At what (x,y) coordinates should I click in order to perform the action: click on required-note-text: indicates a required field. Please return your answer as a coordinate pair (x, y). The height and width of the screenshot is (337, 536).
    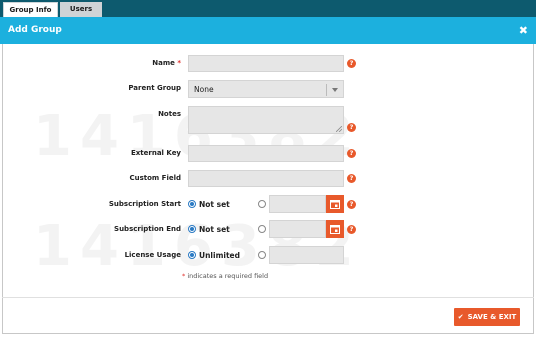
    Looking at the image, I should click on (227, 276).